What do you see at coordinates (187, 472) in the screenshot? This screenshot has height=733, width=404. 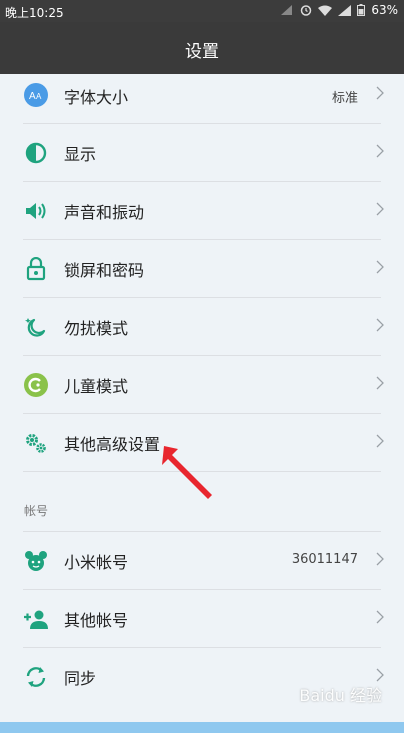 I see `annotation-arrow` at bounding box center [187, 472].